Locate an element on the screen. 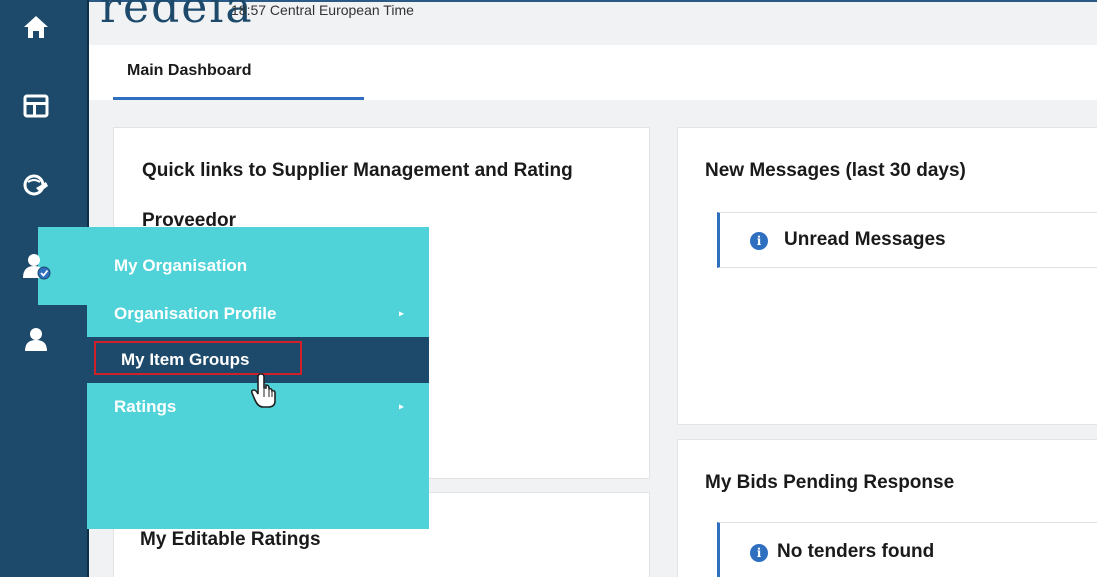 The height and width of the screenshot is (577, 1097). user-icon is located at coordinates (36, 339).